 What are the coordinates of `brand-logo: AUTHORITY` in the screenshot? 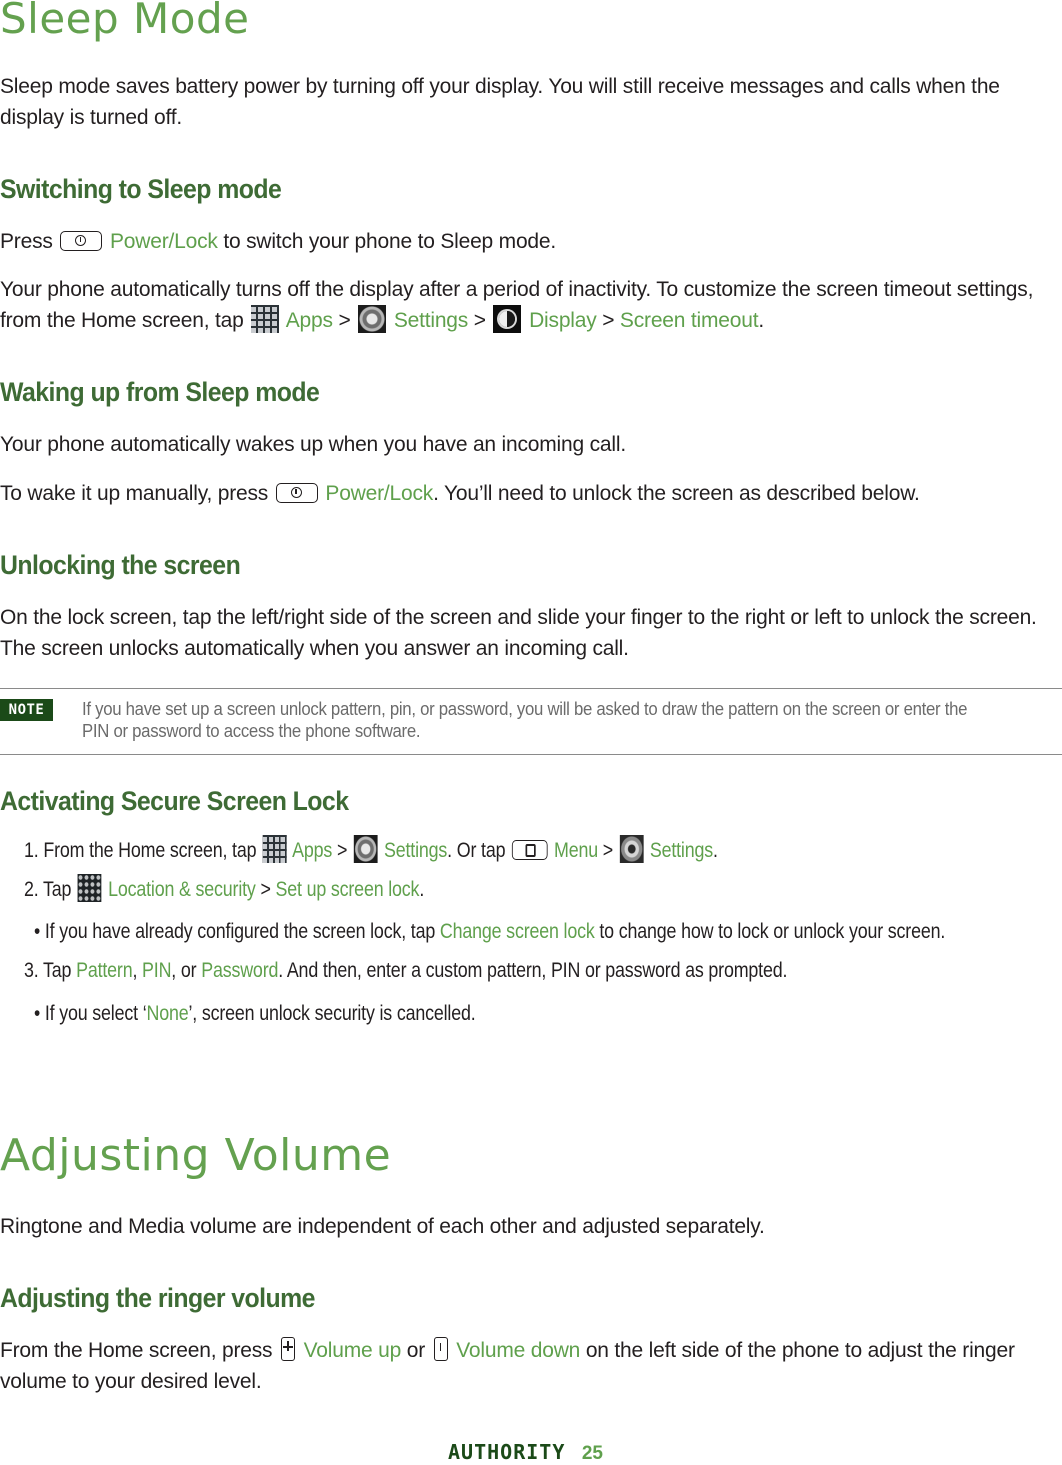 It's located at (507, 1452).